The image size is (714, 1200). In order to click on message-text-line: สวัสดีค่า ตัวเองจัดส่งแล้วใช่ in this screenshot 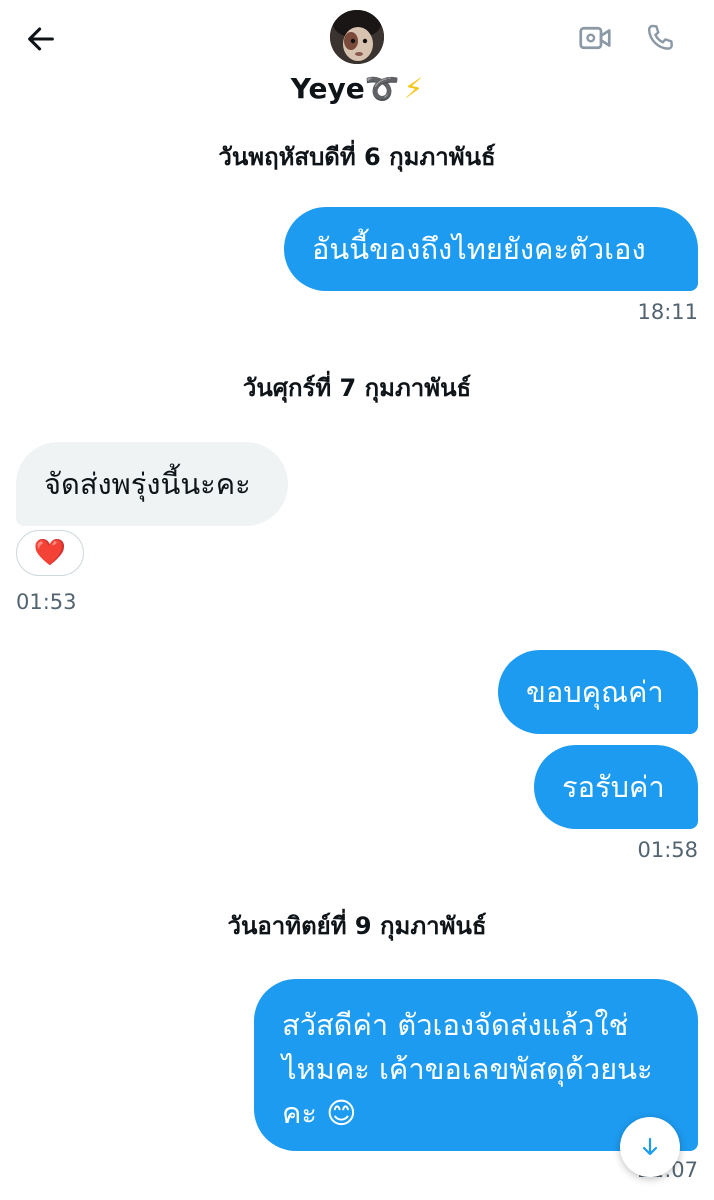, I will do `click(455, 1025)`.